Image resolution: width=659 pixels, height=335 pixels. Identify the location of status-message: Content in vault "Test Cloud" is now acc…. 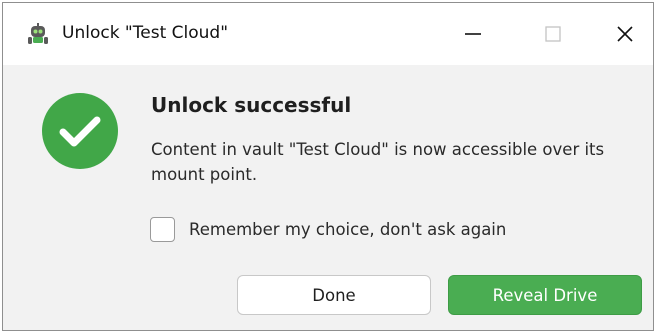
(378, 162).